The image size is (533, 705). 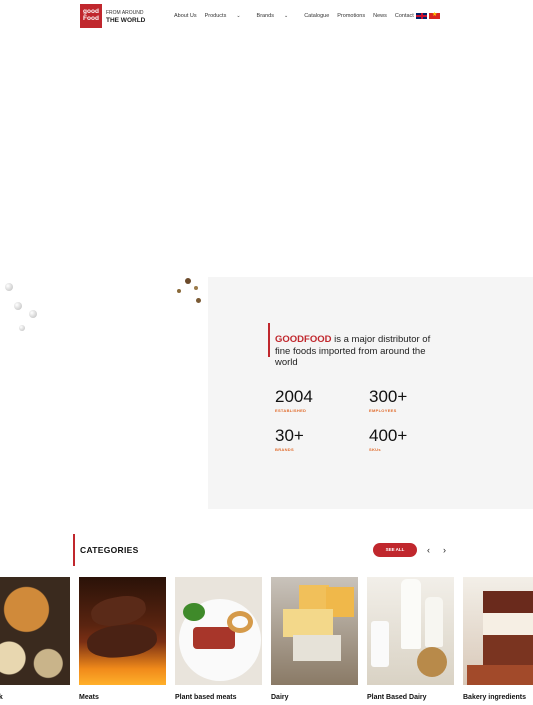 What do you see at coordinates (240, 622) in the screenshot?
I see `onion-ring-illustration` at bounding box center [240, 622].